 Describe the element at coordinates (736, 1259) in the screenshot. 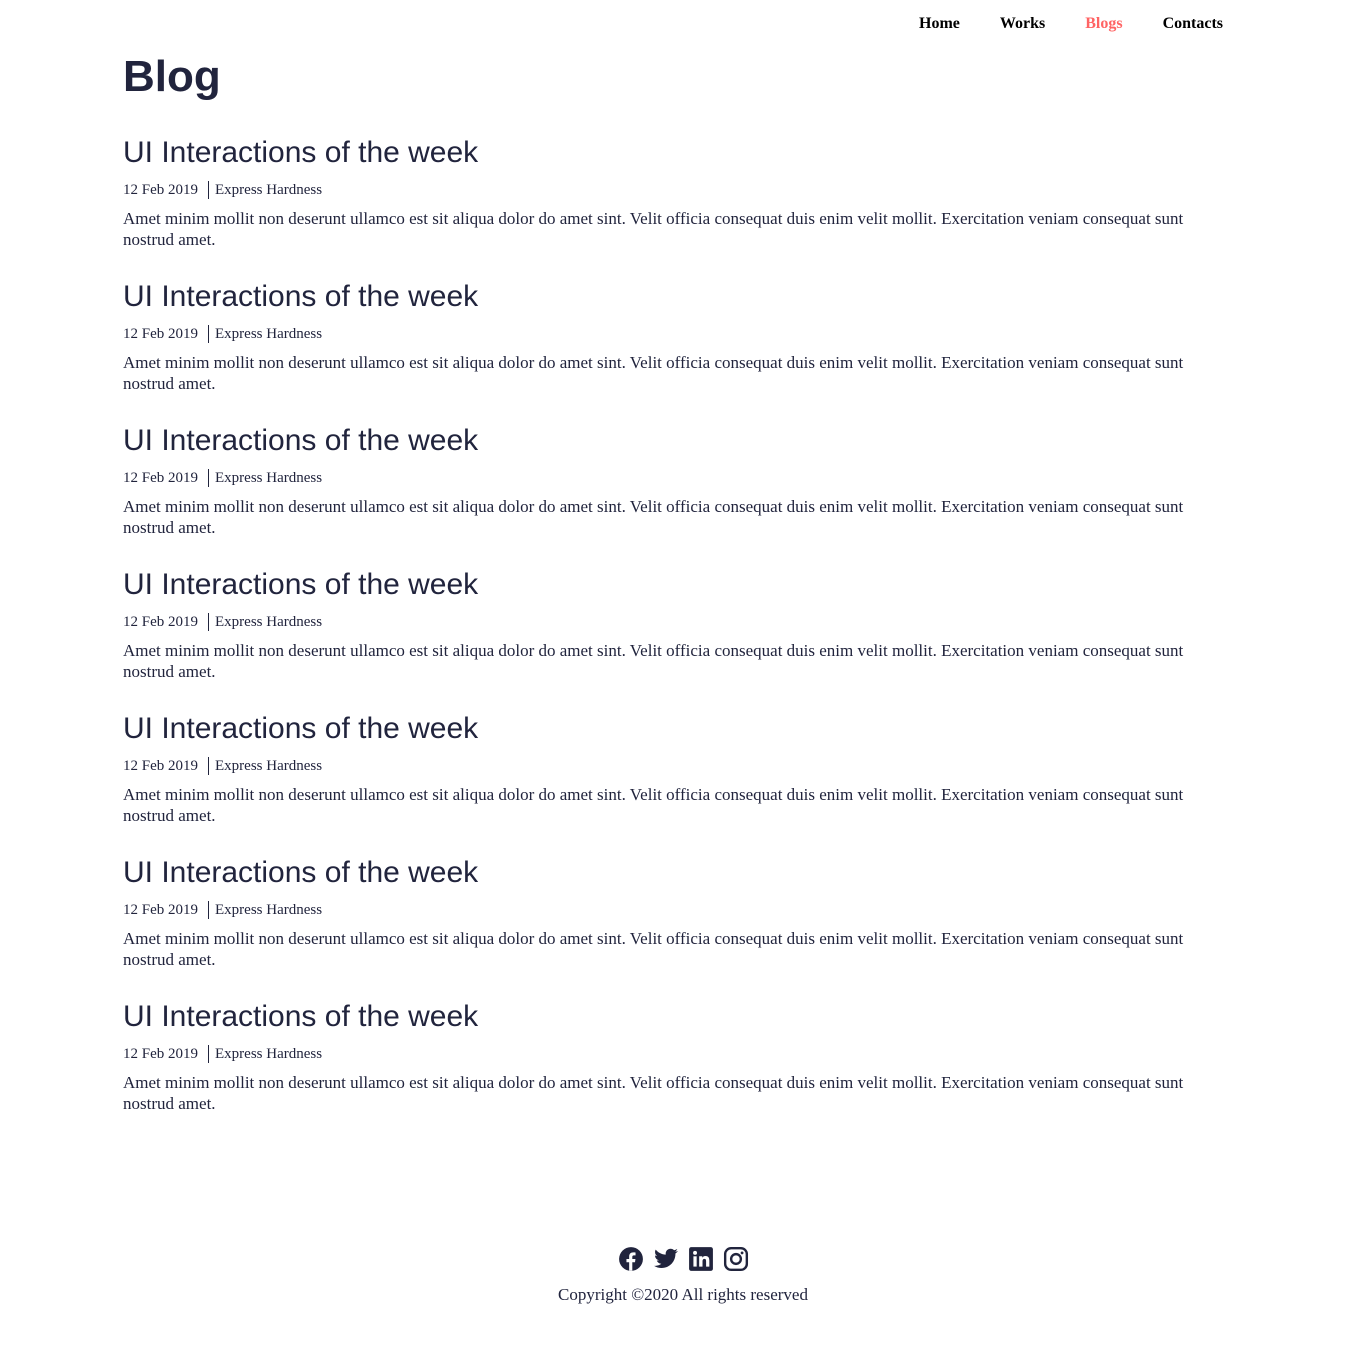

I see `instagram-icon` at that location.